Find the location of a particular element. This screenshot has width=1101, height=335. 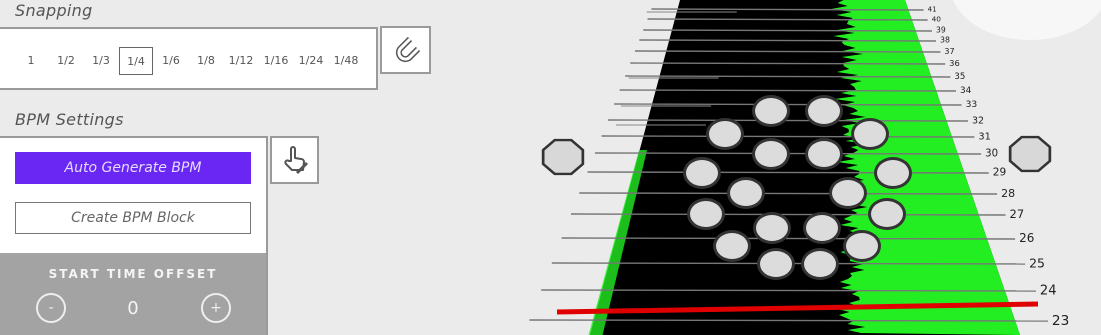

beat-number: 34 is located at coordinates (966, 91).